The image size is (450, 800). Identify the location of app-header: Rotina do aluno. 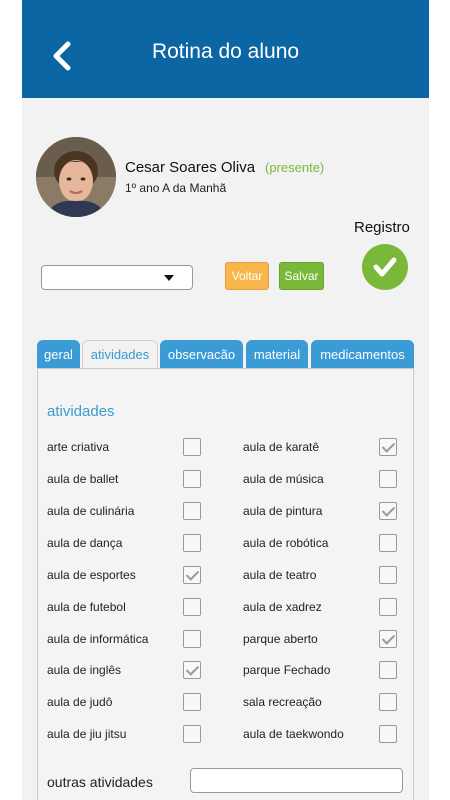
(225, 49).